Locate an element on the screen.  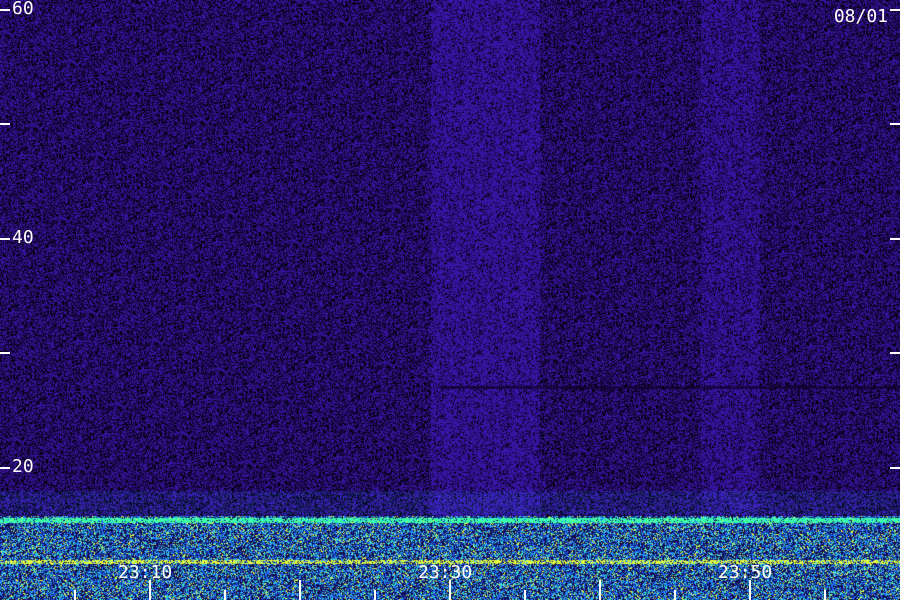
x-tick-label-2310: 23:10 is located at coordinates (145, 572).